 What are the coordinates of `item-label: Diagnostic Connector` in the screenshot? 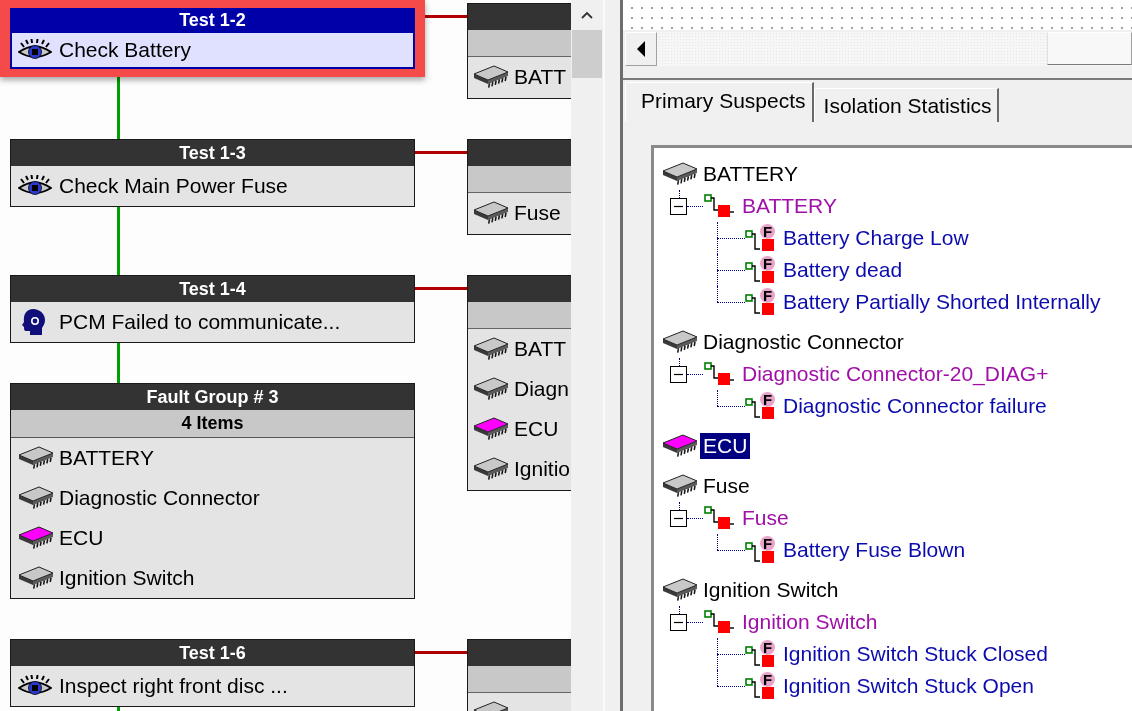 It's located at (159, 498).